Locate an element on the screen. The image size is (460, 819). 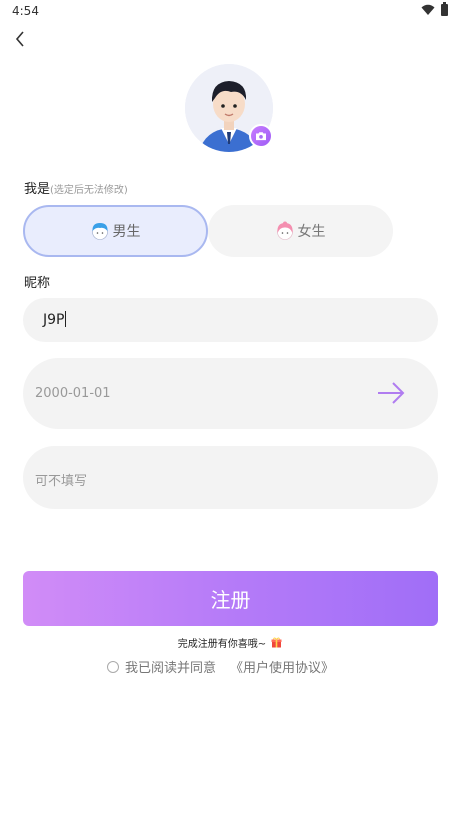
status-icons is located at coordinates (434, 9).